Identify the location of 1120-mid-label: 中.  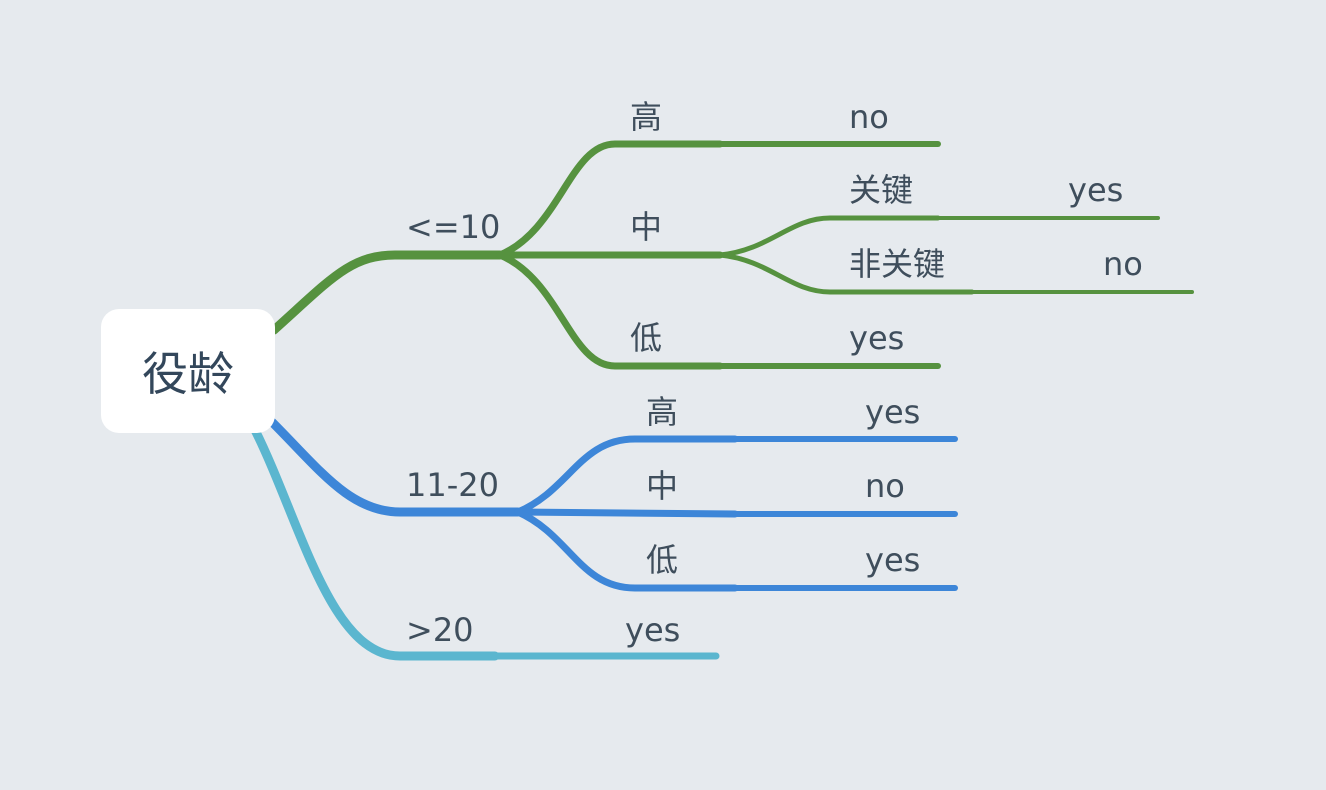
(662, 486).